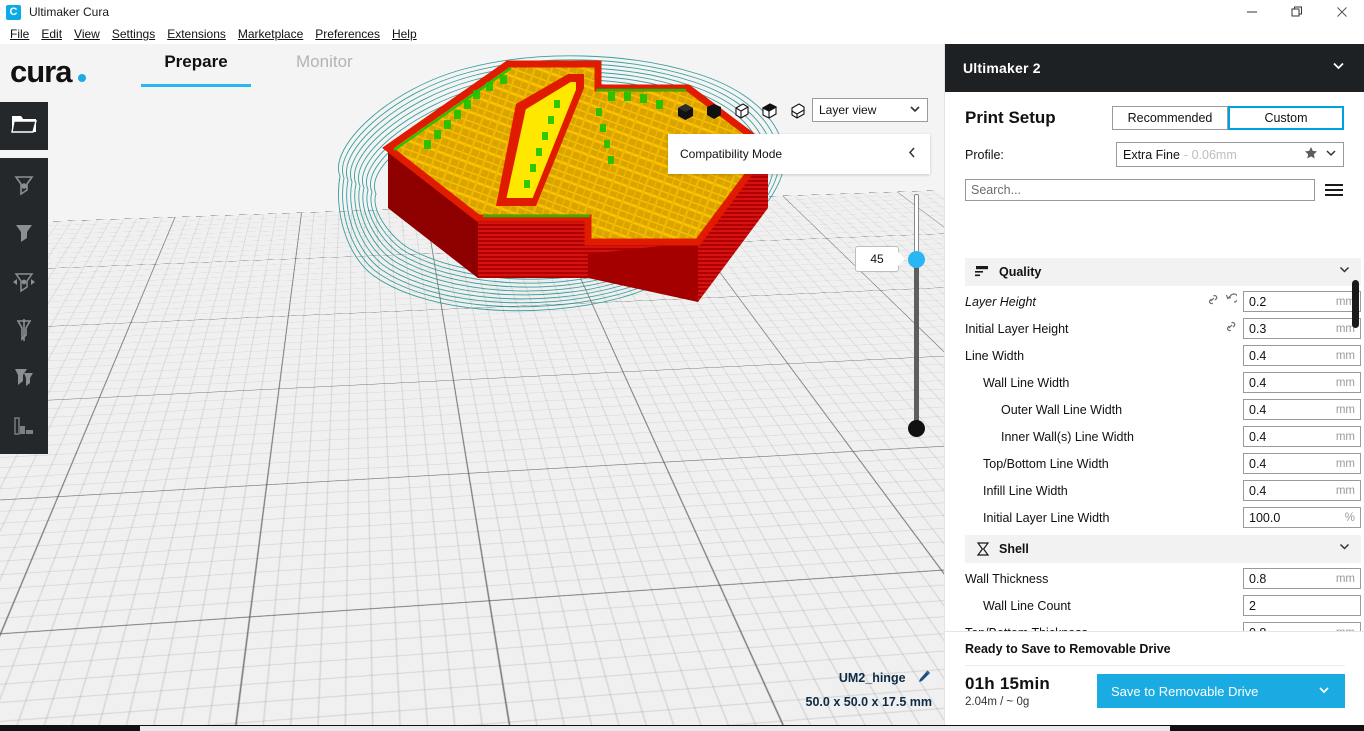 The width and height of the screenshot is (1364, 731). What do you see at coordinates (1007, 683) in the screenshot?
I see `print-time: 01h 15min` at bounding box center [1007, 683].